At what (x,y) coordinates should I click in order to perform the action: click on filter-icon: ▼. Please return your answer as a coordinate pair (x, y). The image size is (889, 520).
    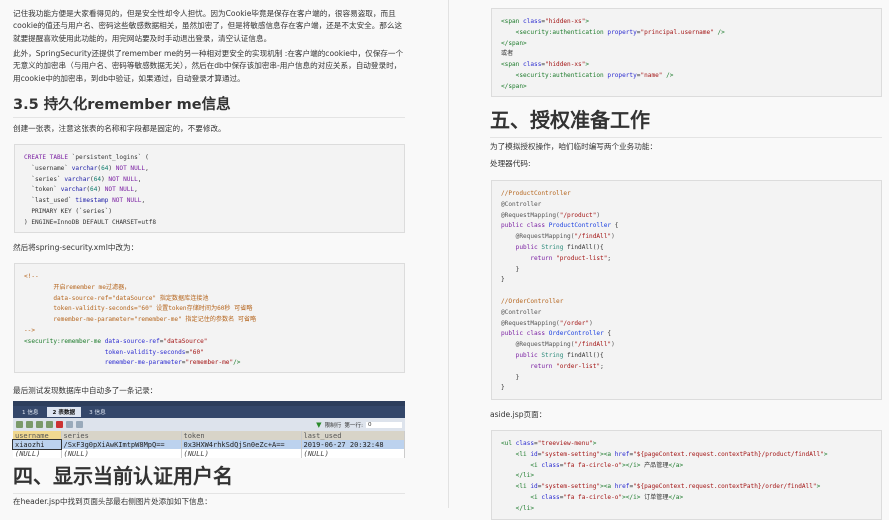
    Looking at the image, I should click on (318, 425).